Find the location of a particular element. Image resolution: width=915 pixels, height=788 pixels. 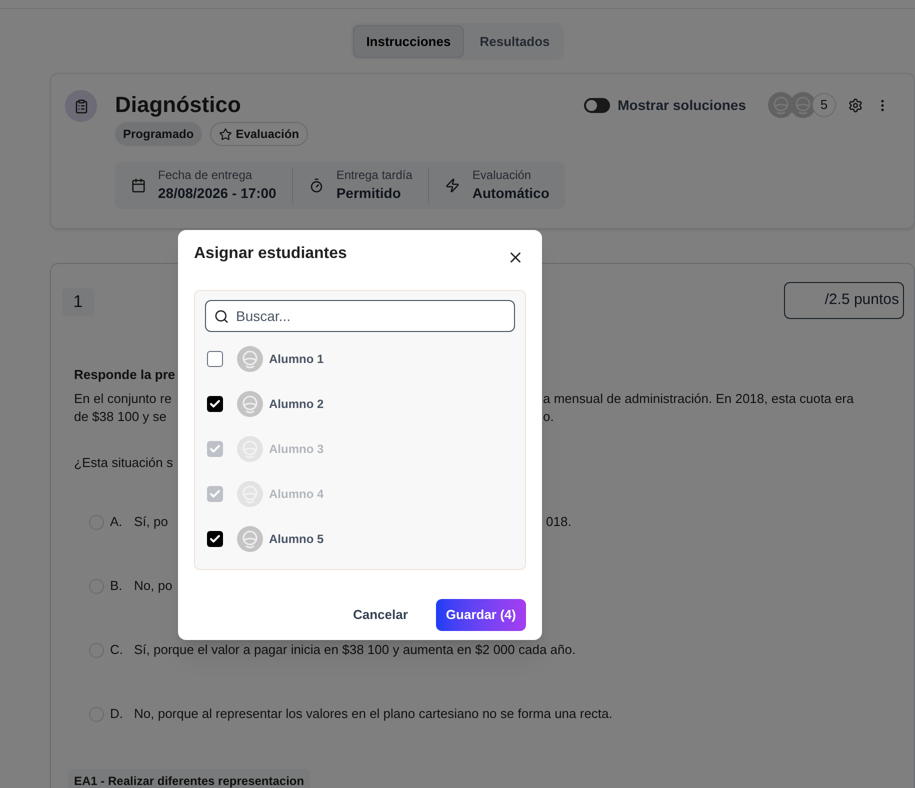

option-text: No, po is located at coordinates (153, 585).